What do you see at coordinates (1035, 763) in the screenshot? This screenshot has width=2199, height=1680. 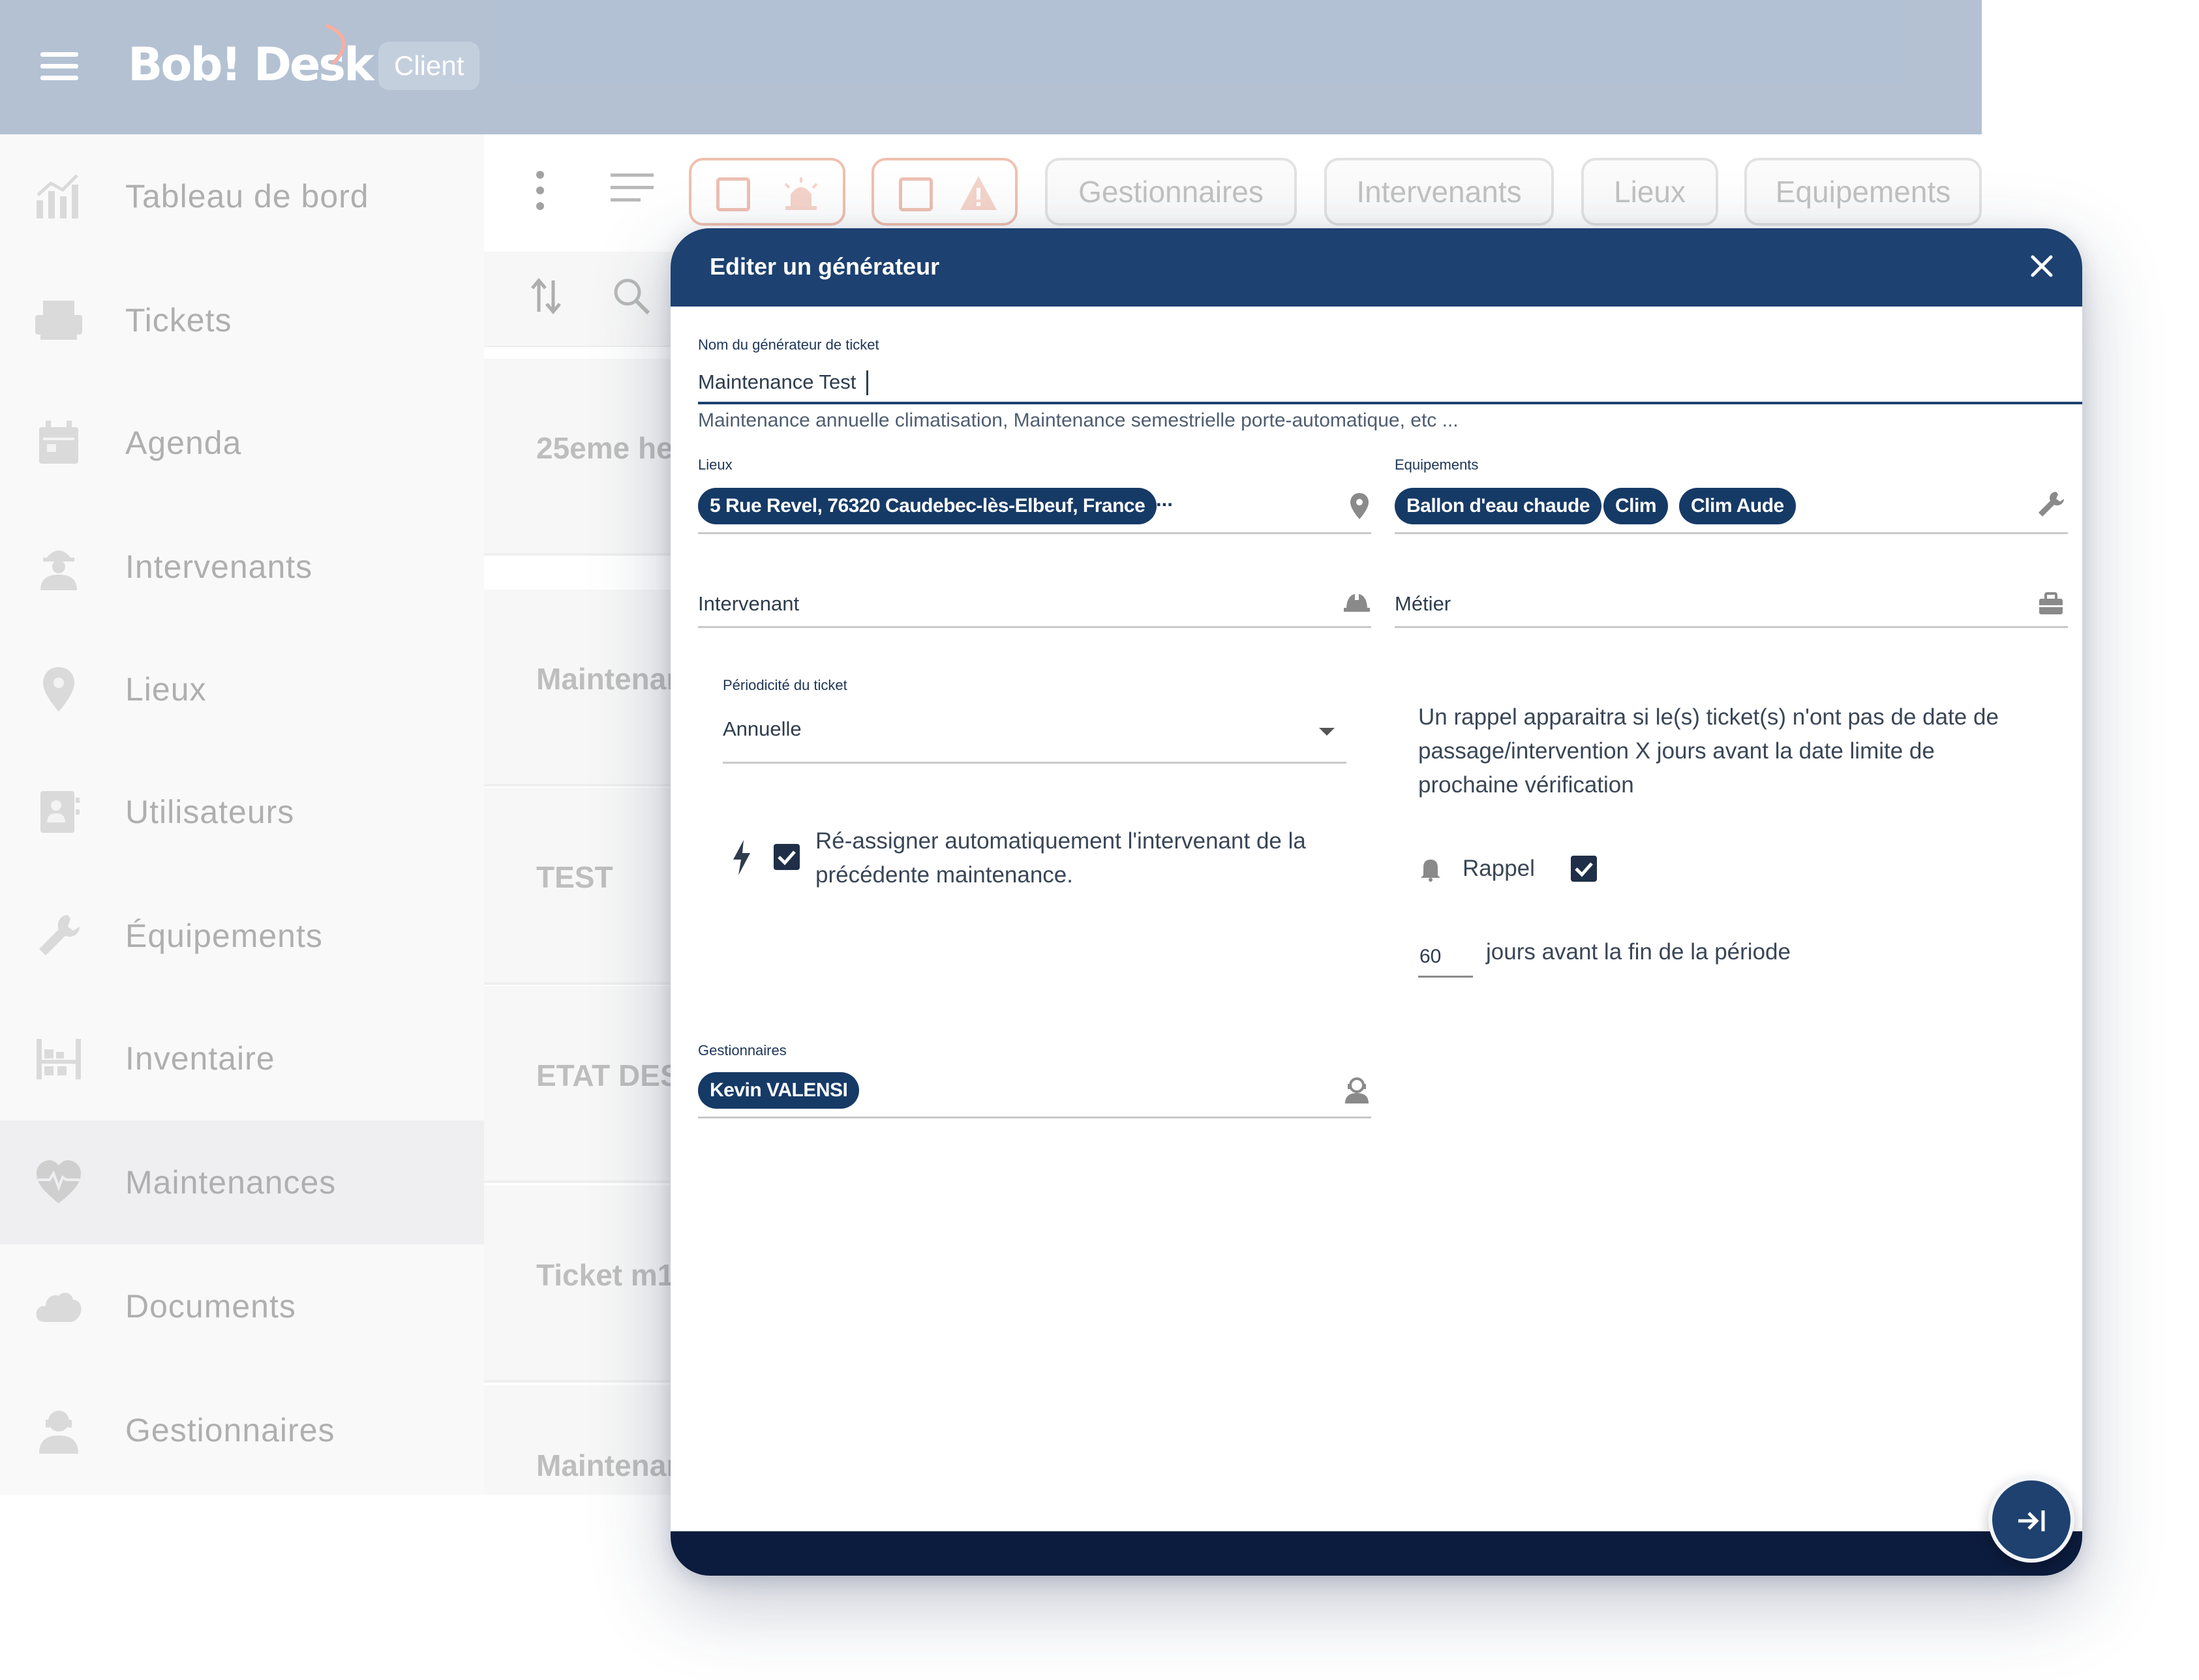 I see `periodicite-underline` at bounding box center [1035, 763].